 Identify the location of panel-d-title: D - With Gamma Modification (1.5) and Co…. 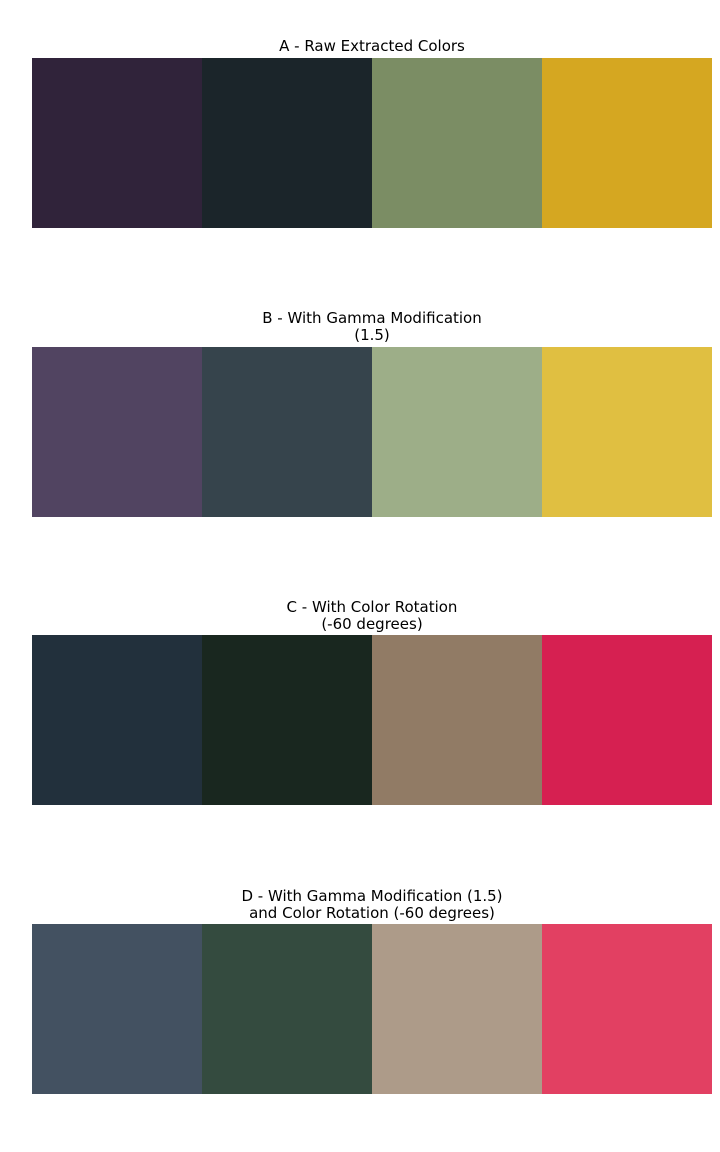
(372, 904).